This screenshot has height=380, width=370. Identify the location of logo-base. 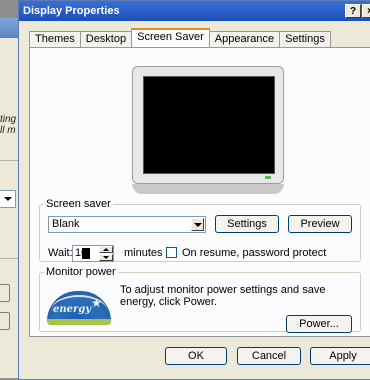
(79, 322).